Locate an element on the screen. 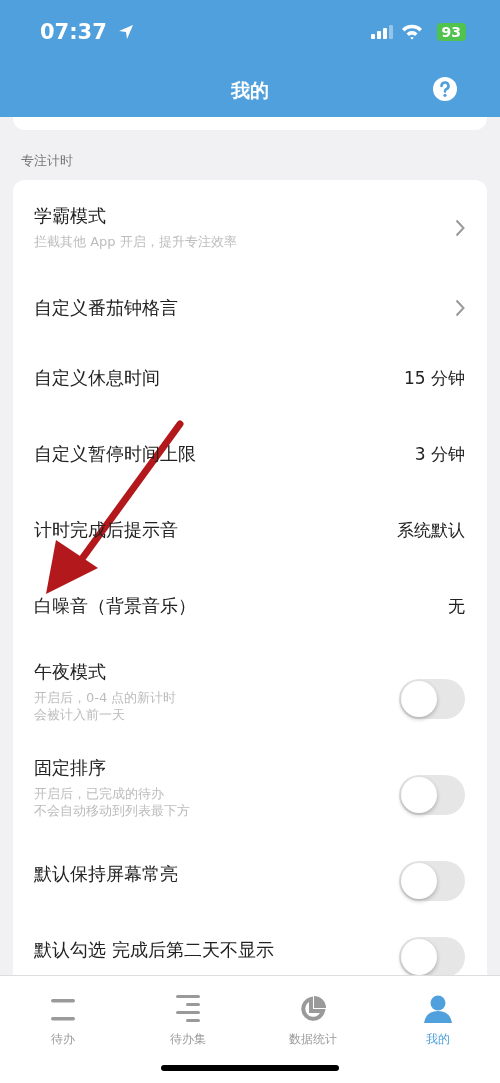 The width and height of the screenshot is (500, 1083). setting-title: 默认保持屏幕常亮 is located at coordinates (106, 874).